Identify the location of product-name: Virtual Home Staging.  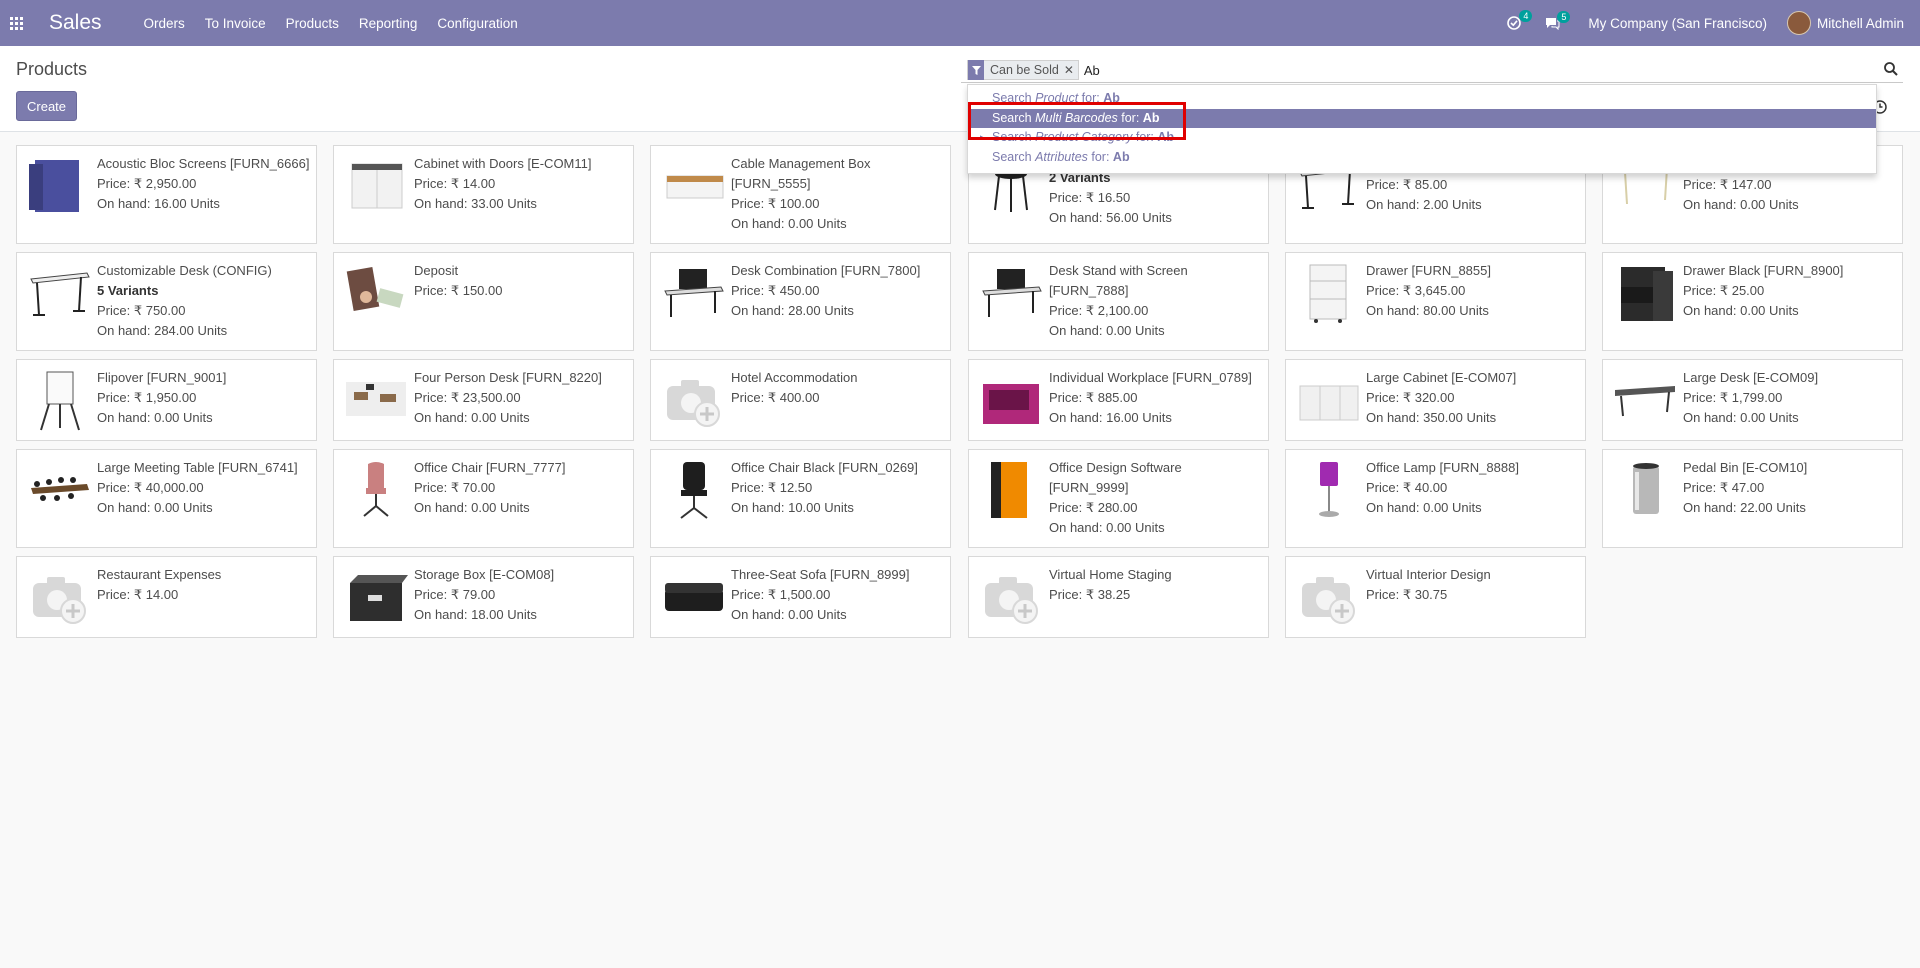
(1110, 574).